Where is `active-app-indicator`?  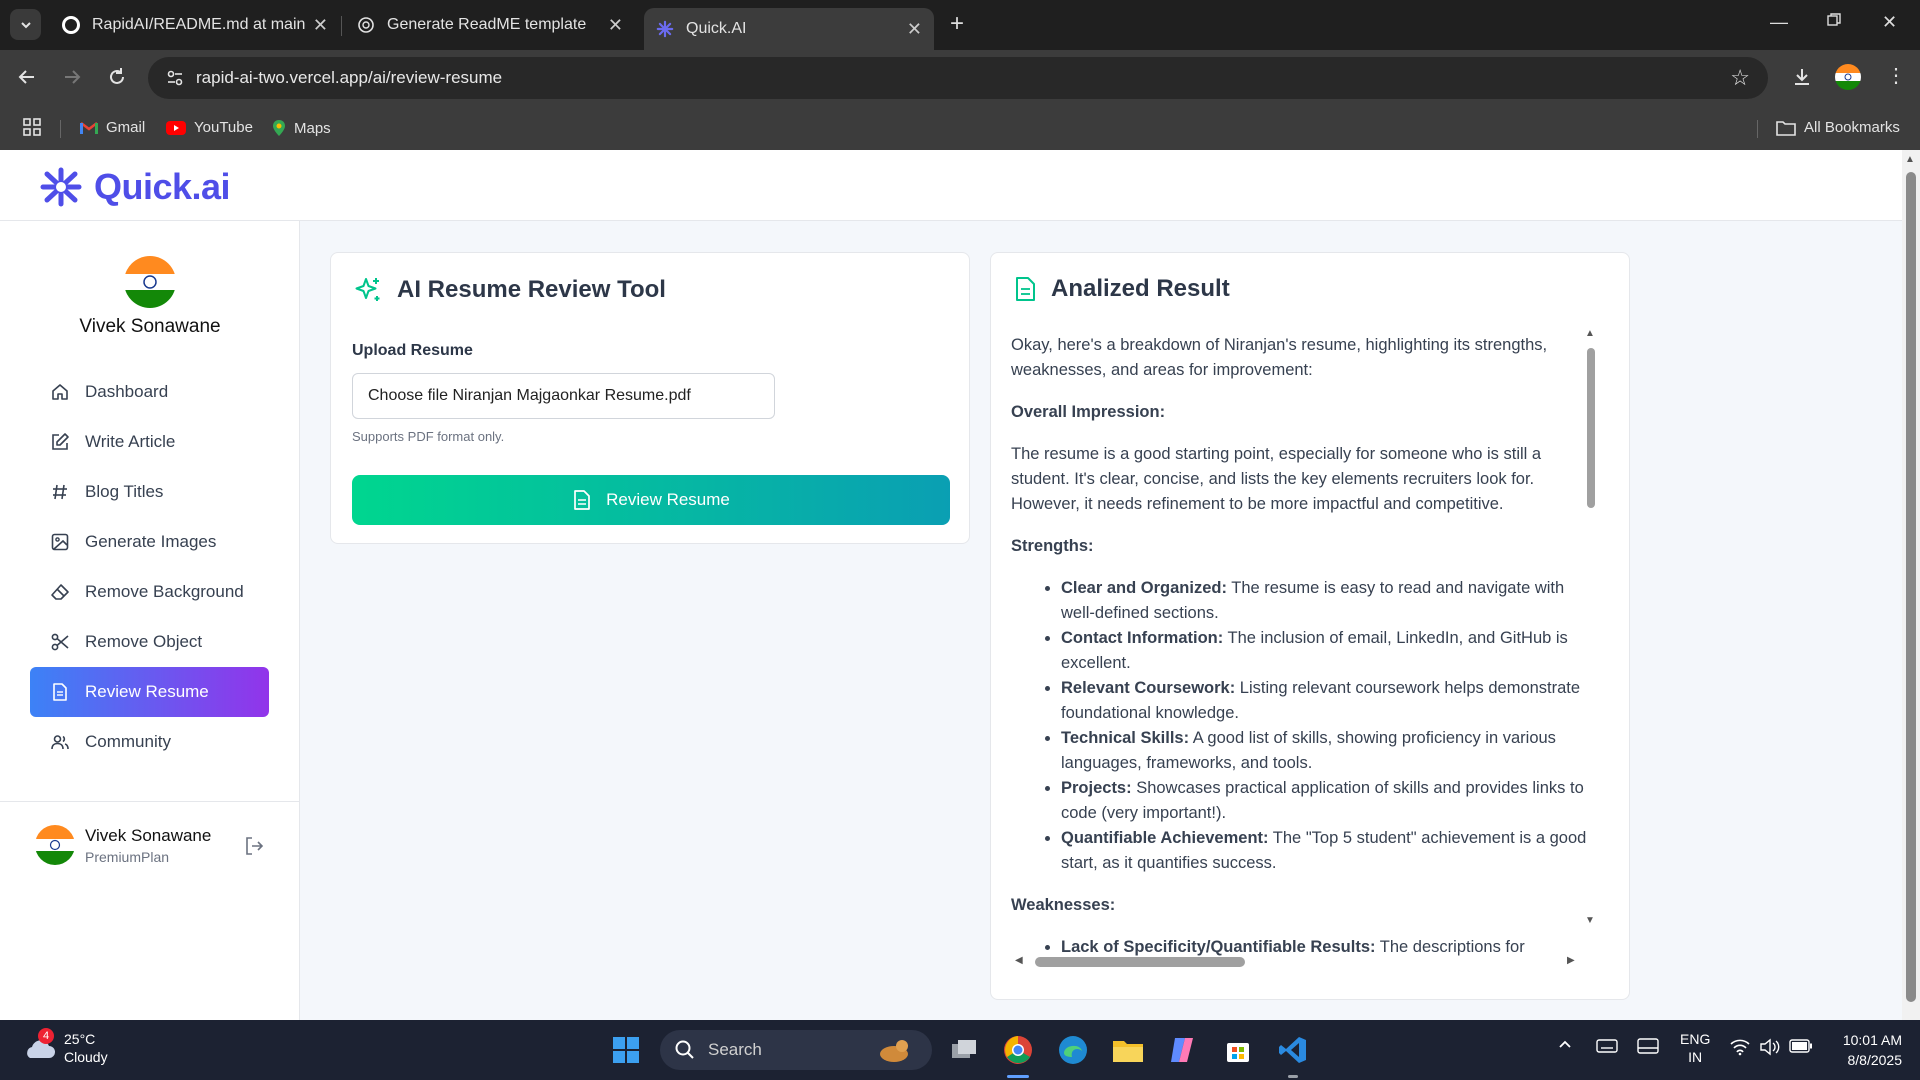
active-app-indicator is located at coordinates (1018, 1076).